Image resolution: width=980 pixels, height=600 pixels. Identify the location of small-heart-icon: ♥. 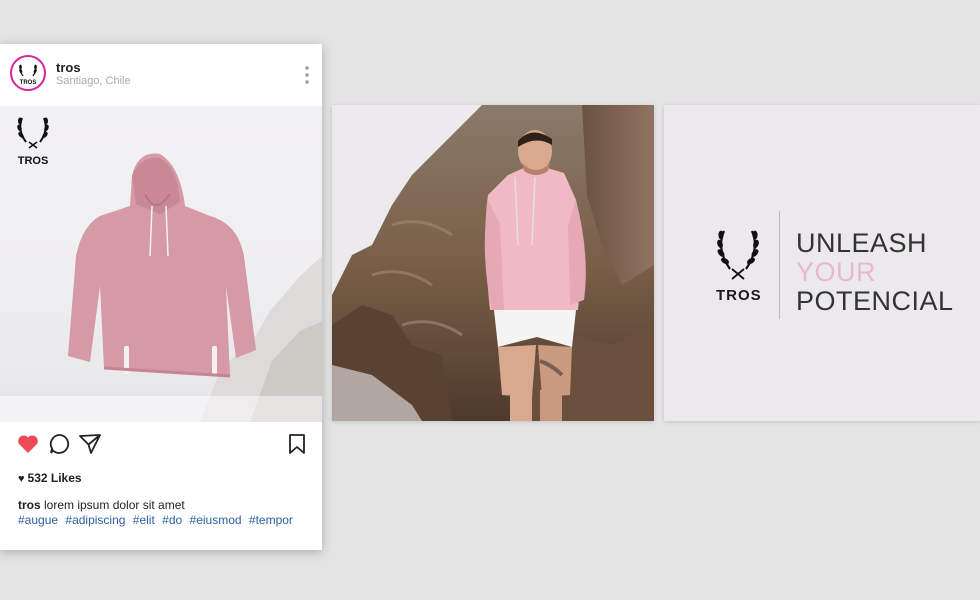
(21, 479).